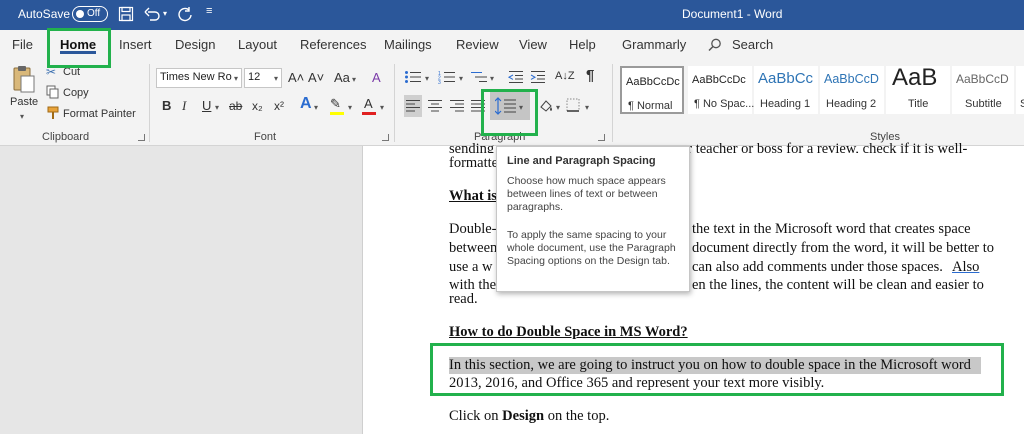 This screenshot has height=434, width=1024. I want to click on customize-toolbar-icon: ≡, so click(209, 11).